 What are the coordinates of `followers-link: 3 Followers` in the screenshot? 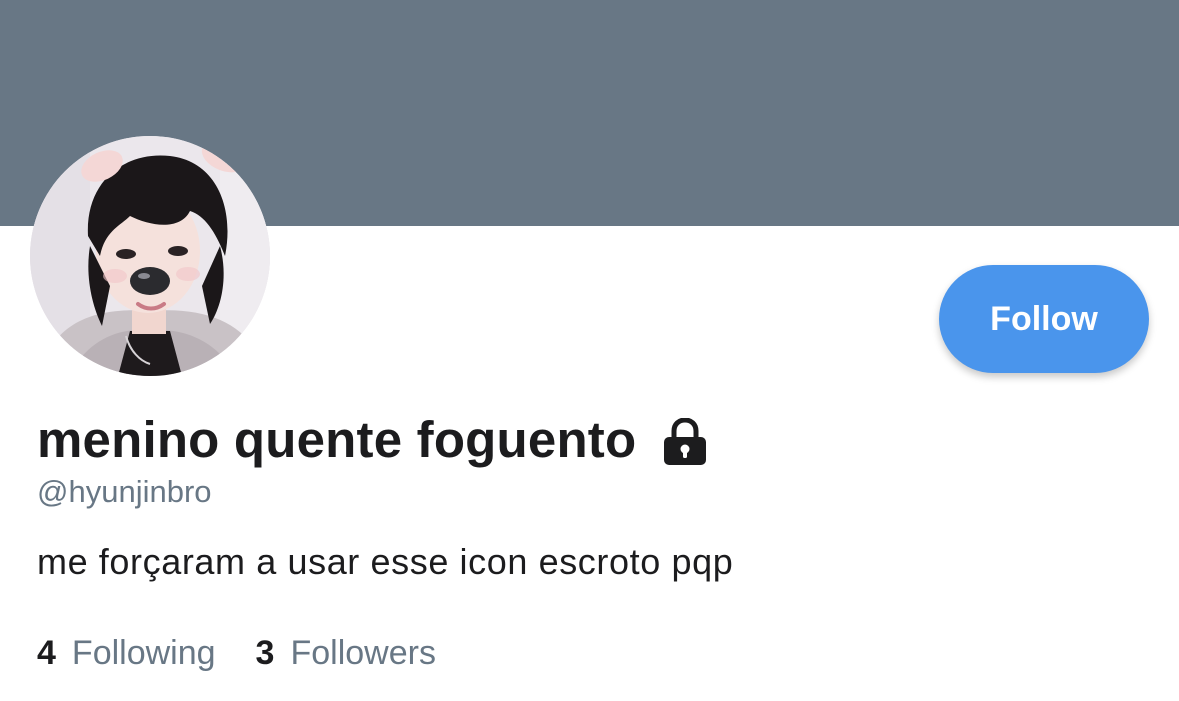 It's located at (346, 653).